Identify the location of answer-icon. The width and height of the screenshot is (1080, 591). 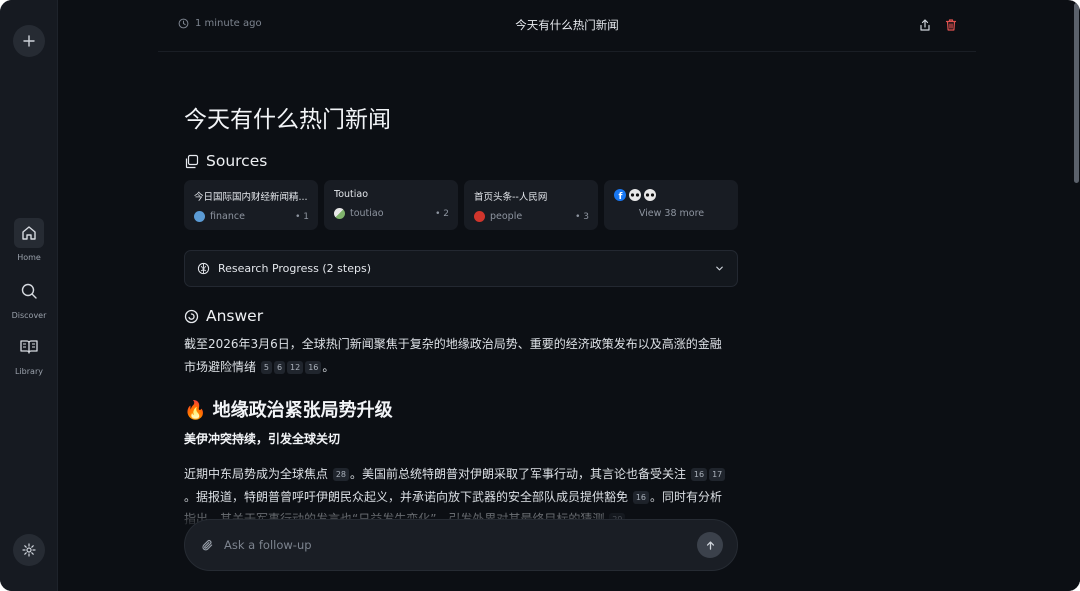
(191, 316).